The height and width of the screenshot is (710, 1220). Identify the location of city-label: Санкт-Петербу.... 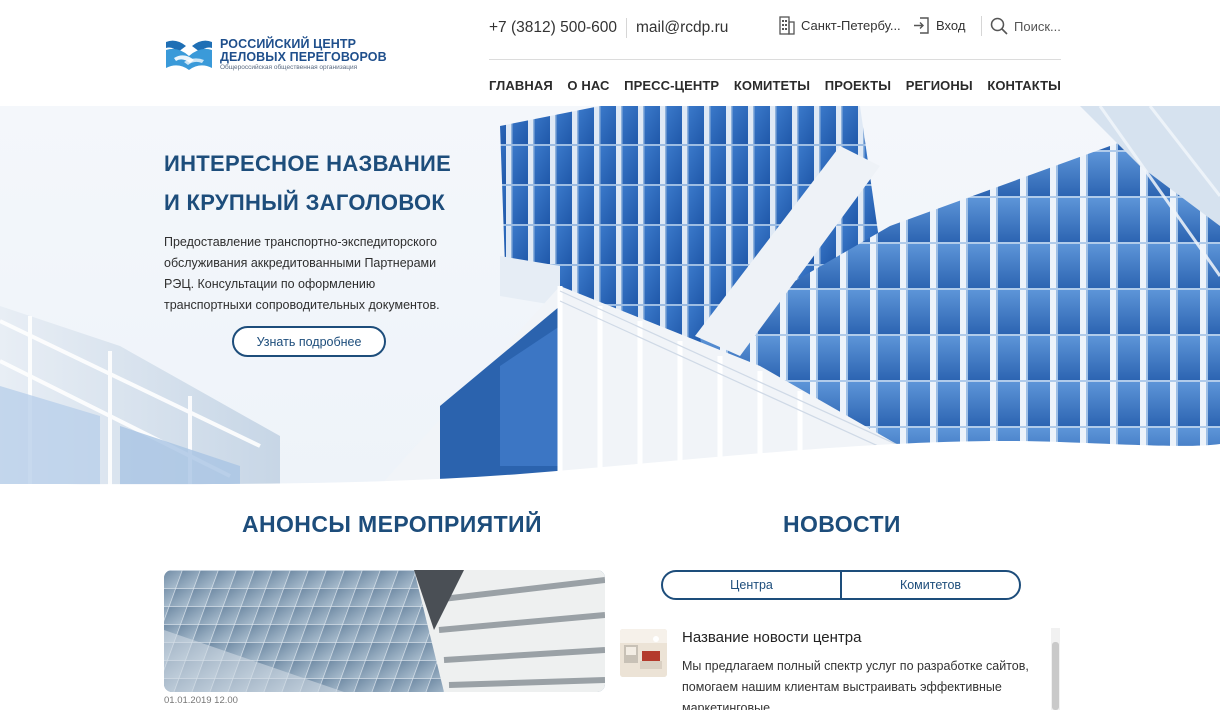
(851, 25).